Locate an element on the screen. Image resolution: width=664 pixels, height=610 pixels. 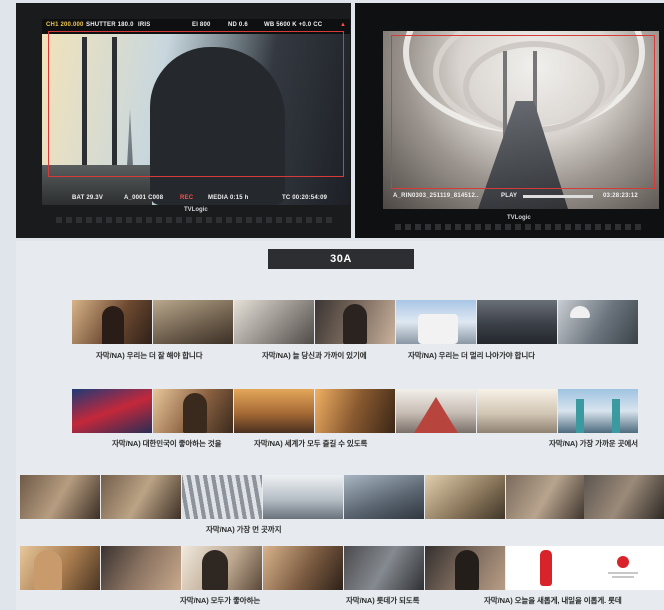
osd-timecode: TC 00:20:54:09 is located at coordinates (305, 198).